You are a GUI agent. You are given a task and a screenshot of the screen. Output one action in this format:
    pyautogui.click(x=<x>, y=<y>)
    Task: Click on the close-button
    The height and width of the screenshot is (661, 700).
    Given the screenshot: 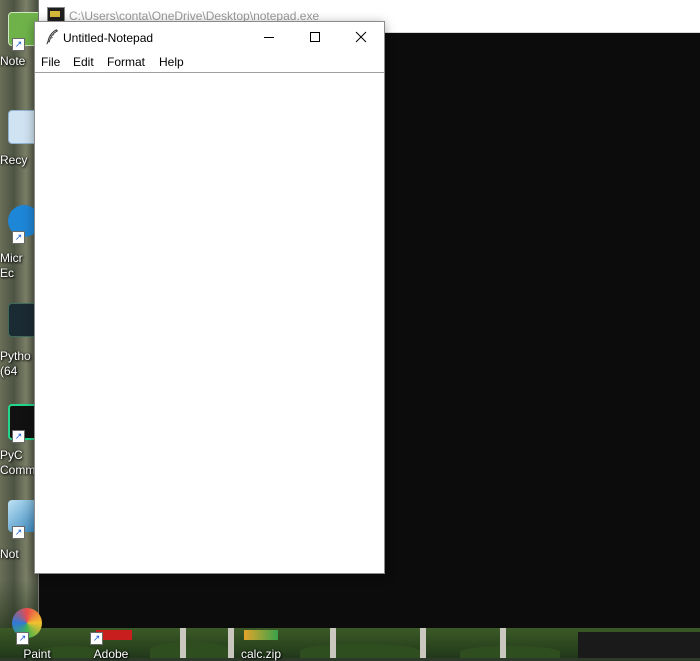 What is the action you would take?
    pyautogui.click(x=361, y=37)
    